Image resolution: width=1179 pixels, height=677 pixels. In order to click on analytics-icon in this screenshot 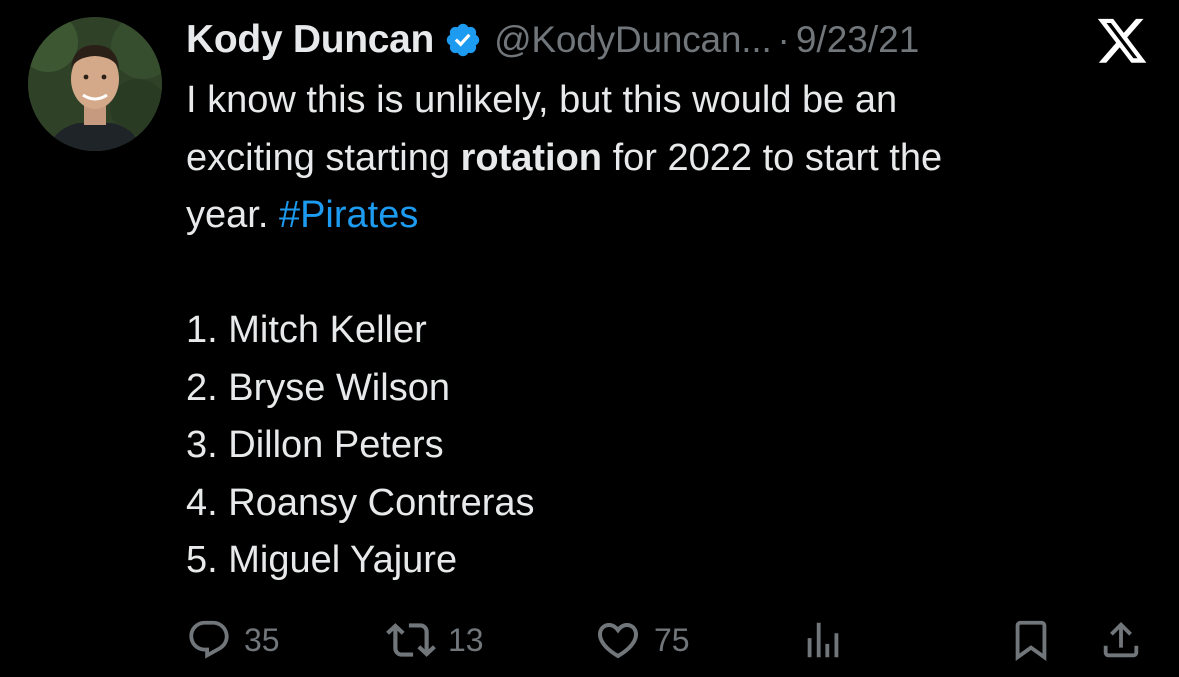, I will do `click(823, 640)`.